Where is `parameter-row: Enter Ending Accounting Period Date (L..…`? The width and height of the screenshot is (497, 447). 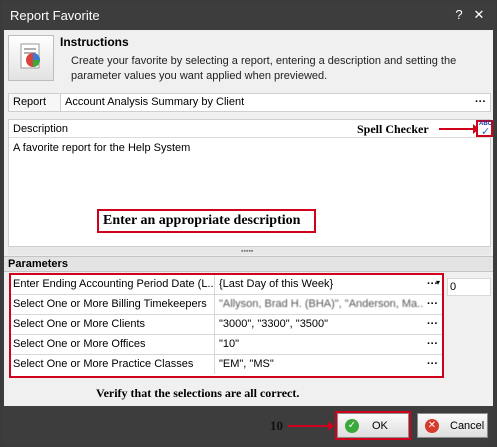
parameter-row: Enter Ending Accounting Period Date (L..… is located at coordinates (226, 285).